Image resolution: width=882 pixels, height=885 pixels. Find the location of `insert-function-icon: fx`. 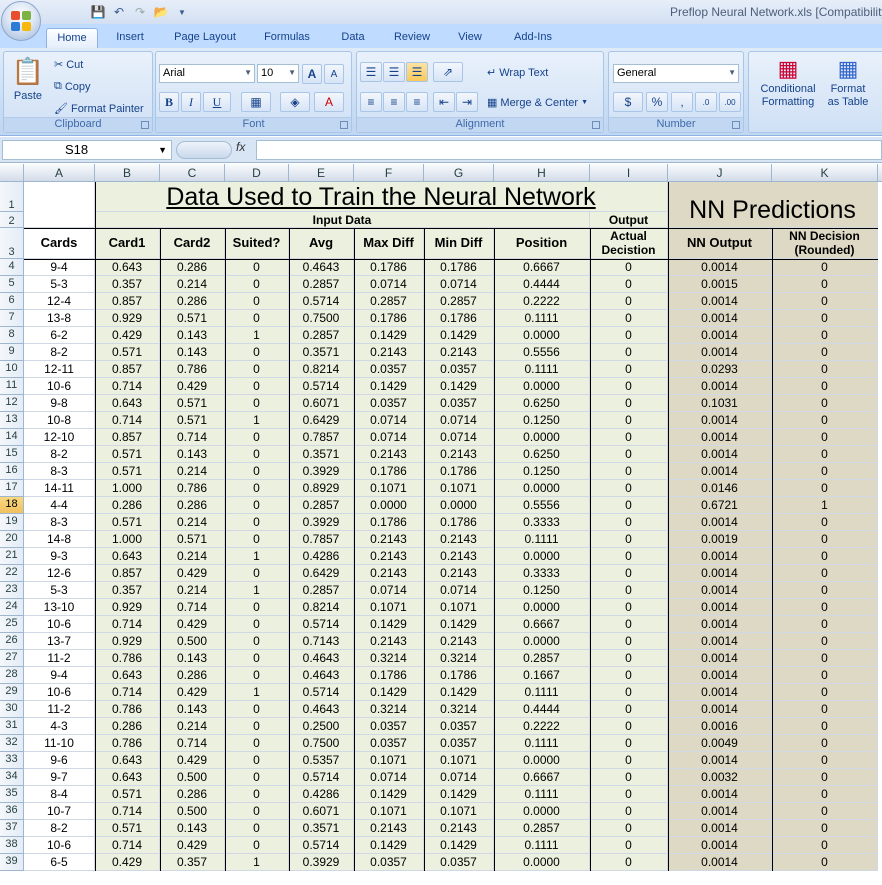

insert-function-icon: fx is located at coordinates (240, 147).